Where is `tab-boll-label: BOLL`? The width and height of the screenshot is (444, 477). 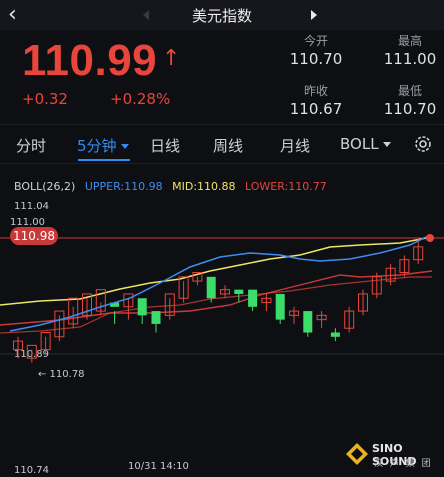 tab-boll-label: BOLL is located at coordinates (359, 144).